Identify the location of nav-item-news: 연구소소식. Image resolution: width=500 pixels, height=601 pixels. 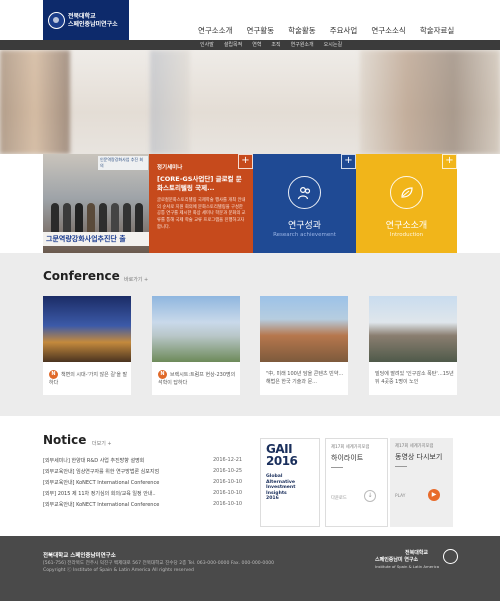
(388, 30).